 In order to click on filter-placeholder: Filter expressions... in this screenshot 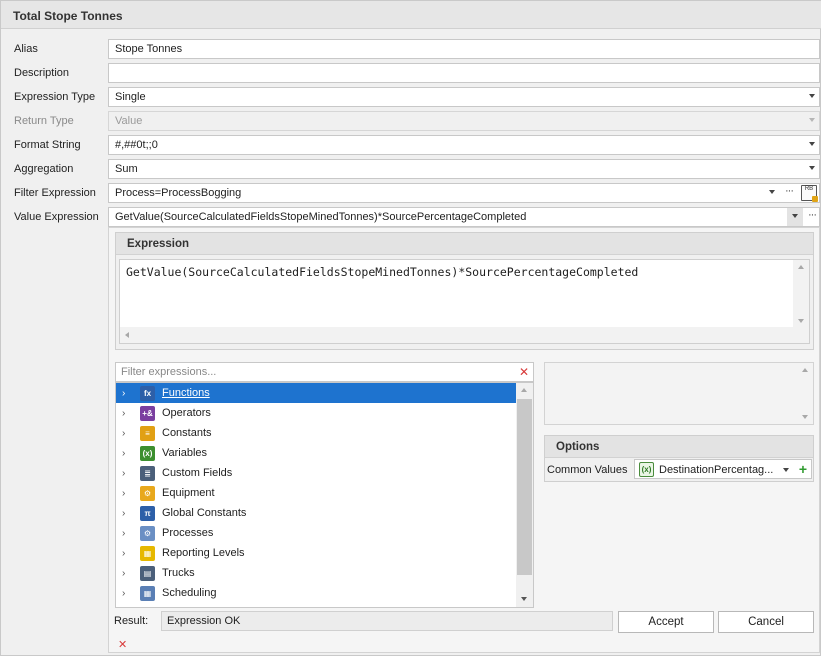, I will do `click(169, 372)`.